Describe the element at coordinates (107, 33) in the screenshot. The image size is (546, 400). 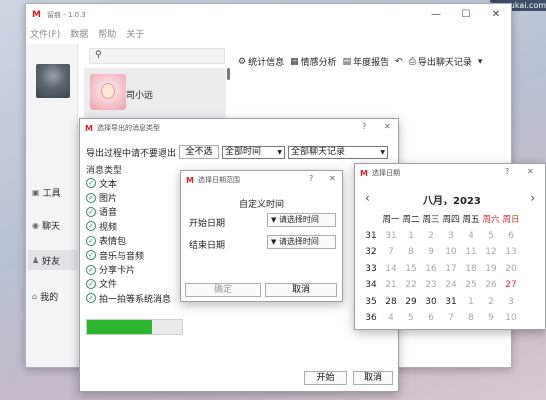
I see `menu-help: 帮助` at that location.